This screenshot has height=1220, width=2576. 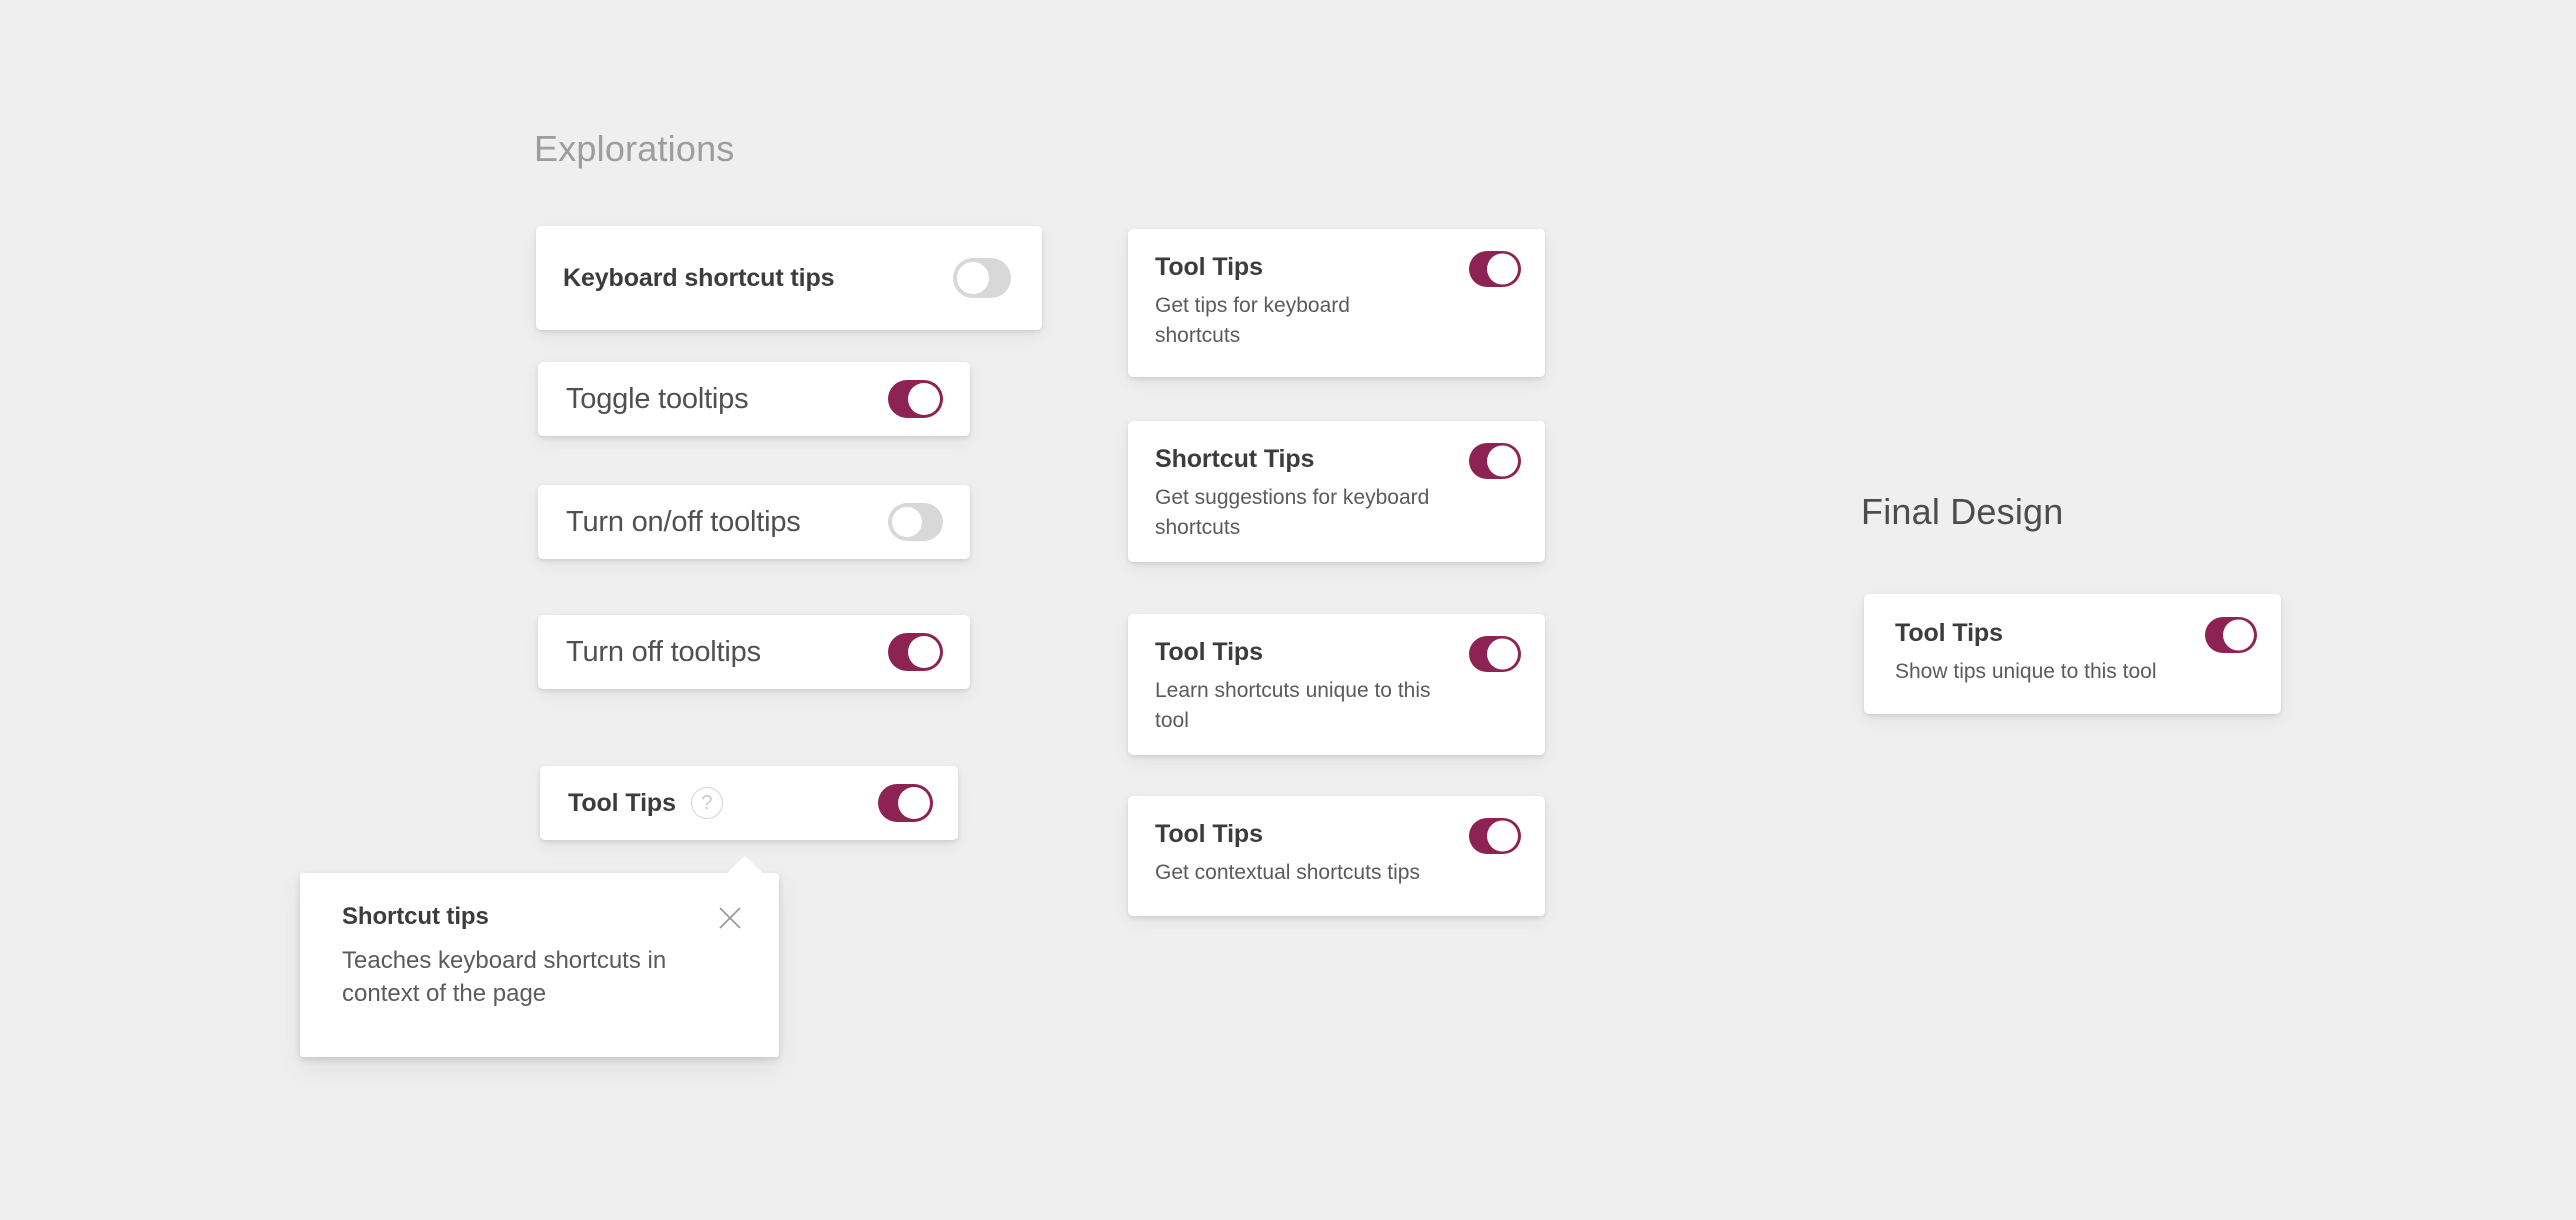 I want to click on toggle-tool-tips-help, so click(x=905, y=803).